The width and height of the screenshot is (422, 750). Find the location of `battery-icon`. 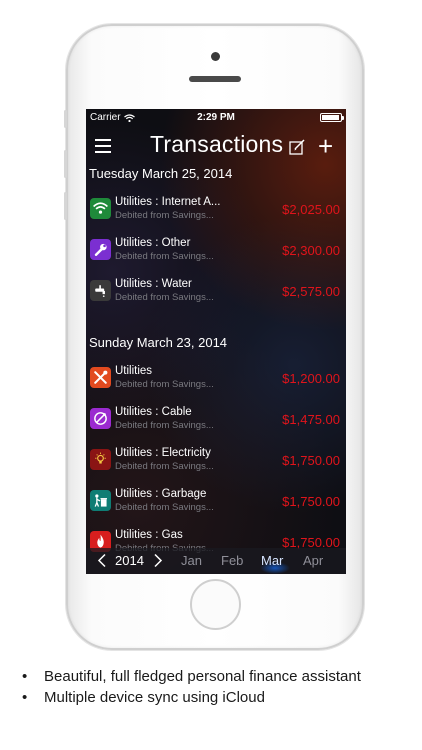

battery-icon is located at coordinates (332, 117).